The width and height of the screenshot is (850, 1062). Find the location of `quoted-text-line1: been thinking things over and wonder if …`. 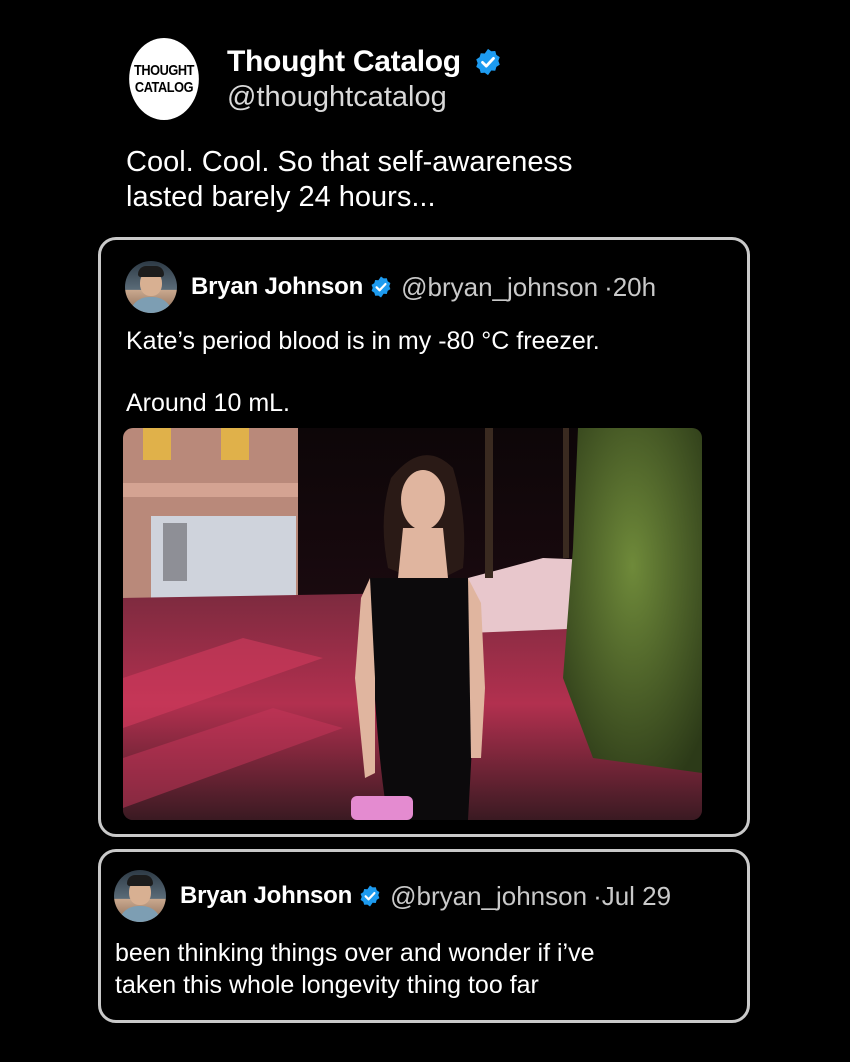

quoted-text-line1: been thinking things over and wonder if … is located at coordinates (355, 953).